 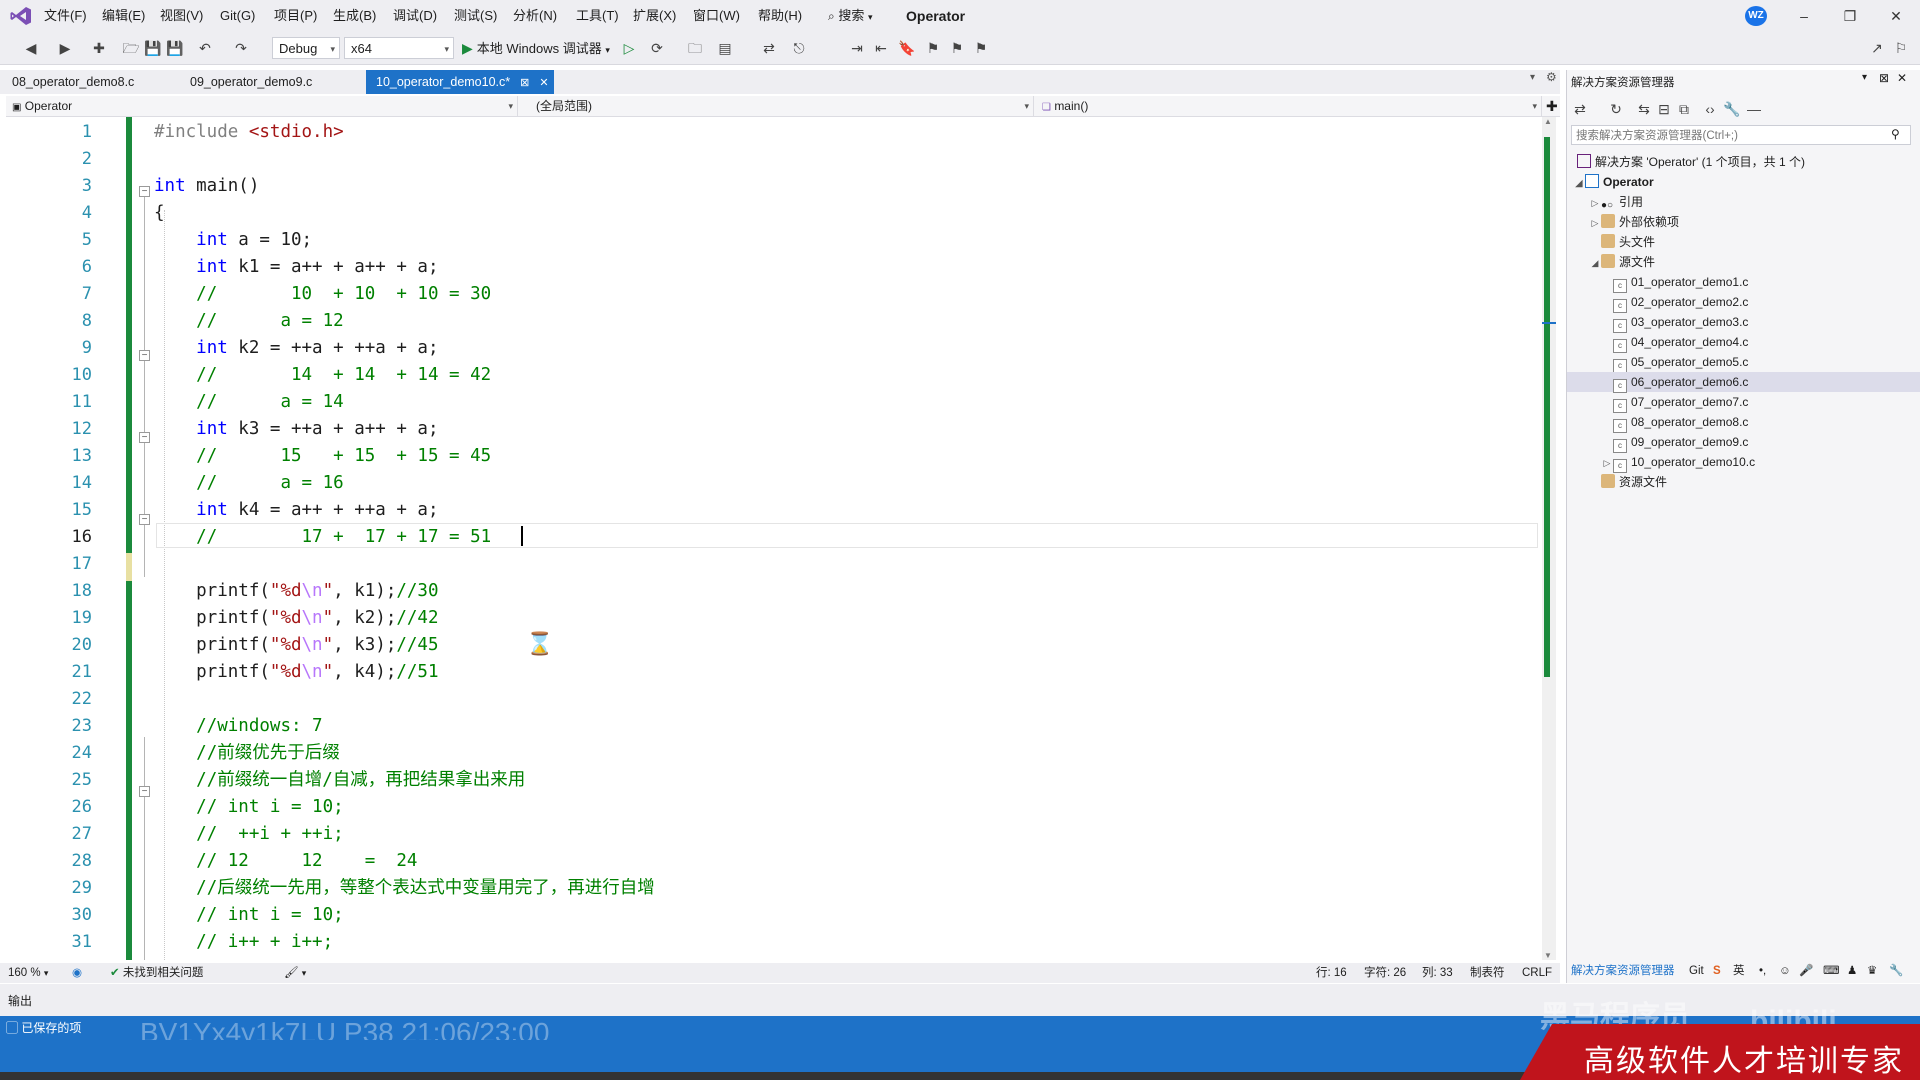 What do you see at coordinates (1385, 973) in the screenshot?
I see `char-indicator: 字符: 26` at bounding box center [1385, 973].